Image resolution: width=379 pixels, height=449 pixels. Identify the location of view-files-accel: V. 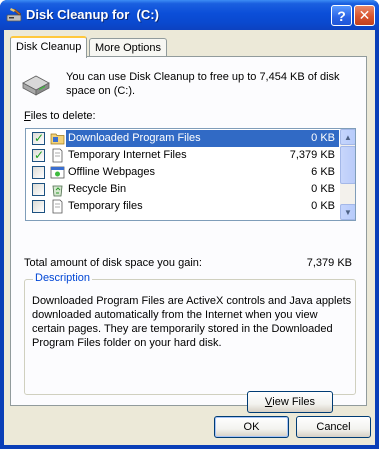
(268, 402).